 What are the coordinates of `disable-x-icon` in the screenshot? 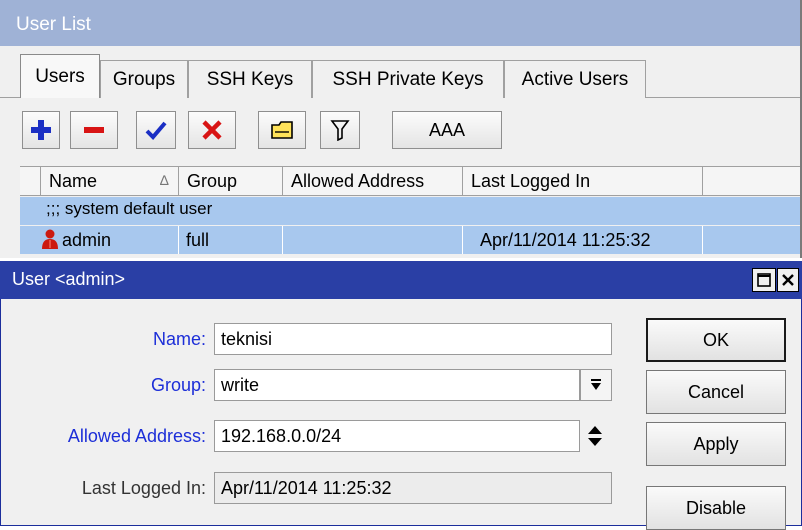 It's located at (212, 130).